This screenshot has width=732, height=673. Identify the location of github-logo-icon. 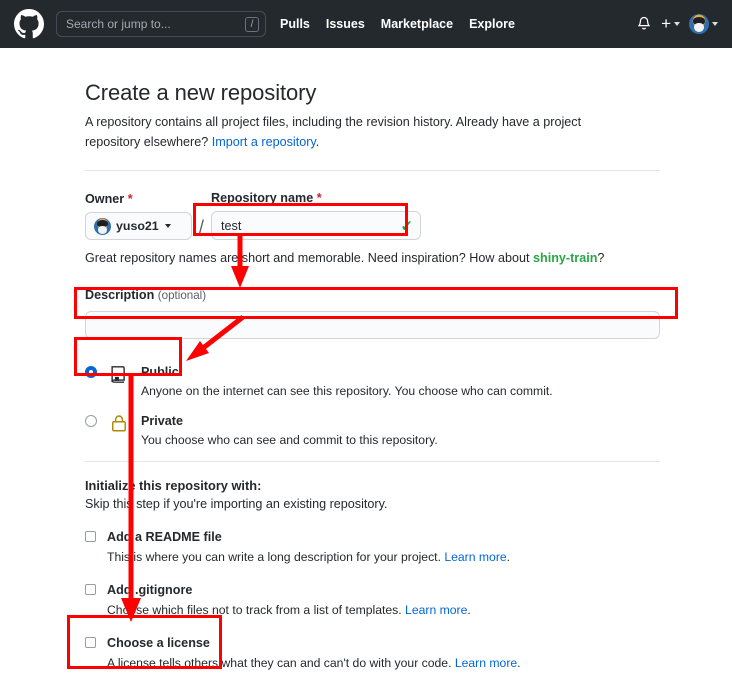
(29, 24).